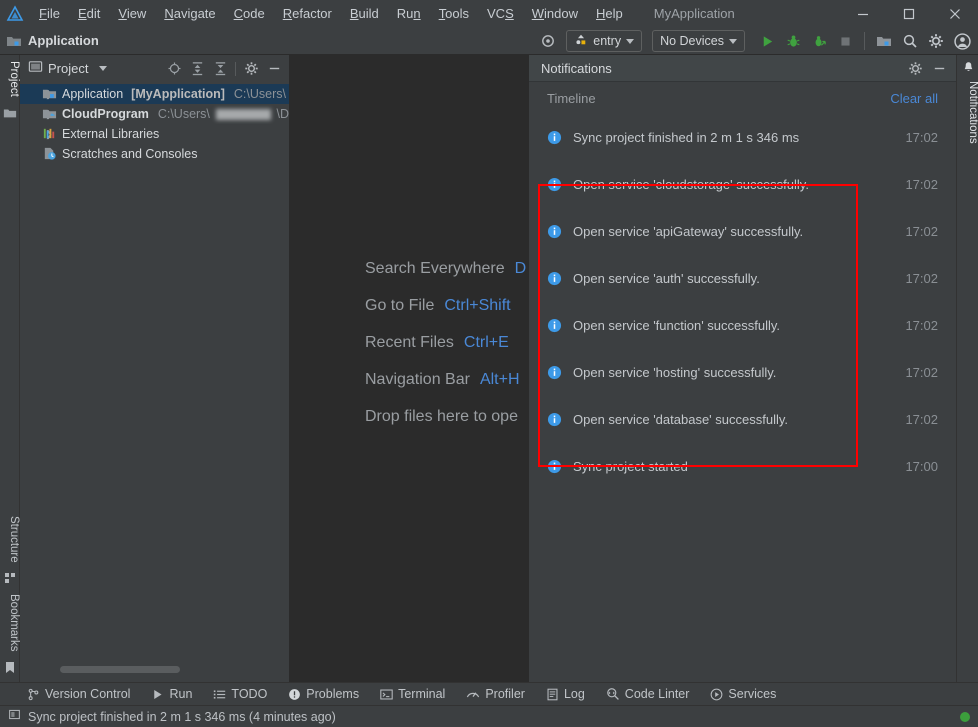  I want to click on device-select: No Devices, so click(698, 41).